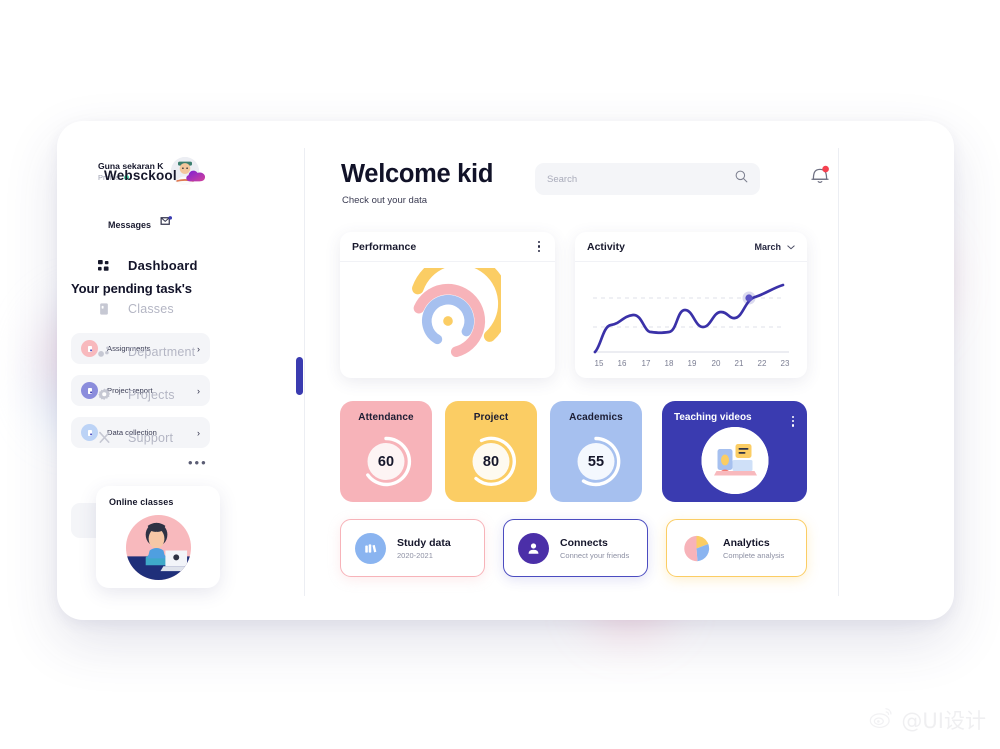  Describe the element at coordinates (762, 363) in the screenshot. I see `svg-text: 22` at that location.